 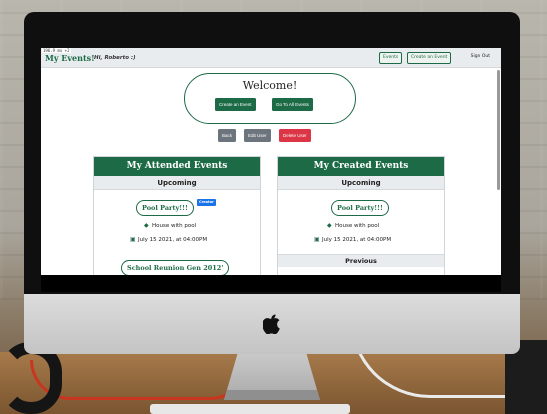 What do you see at coordinates (206, 202) in the screenshot?
I see `creator-badge: Creator` at bounding box center [206, 202].